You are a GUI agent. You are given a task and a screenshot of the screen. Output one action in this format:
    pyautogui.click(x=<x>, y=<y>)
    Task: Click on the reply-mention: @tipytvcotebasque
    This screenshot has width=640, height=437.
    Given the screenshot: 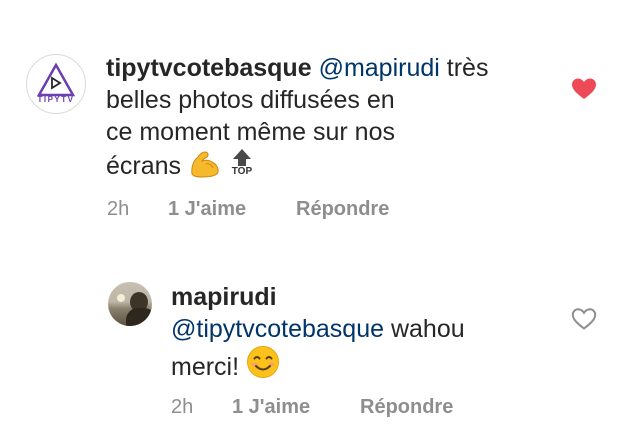 What is the action you would take?
    pyautogui.click(x=277, y=329)
    